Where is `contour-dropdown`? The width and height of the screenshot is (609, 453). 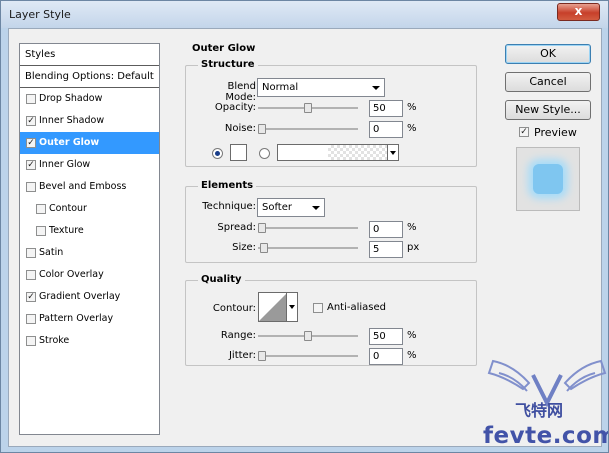
contour-dropdown is located at coordinates (291, 307).